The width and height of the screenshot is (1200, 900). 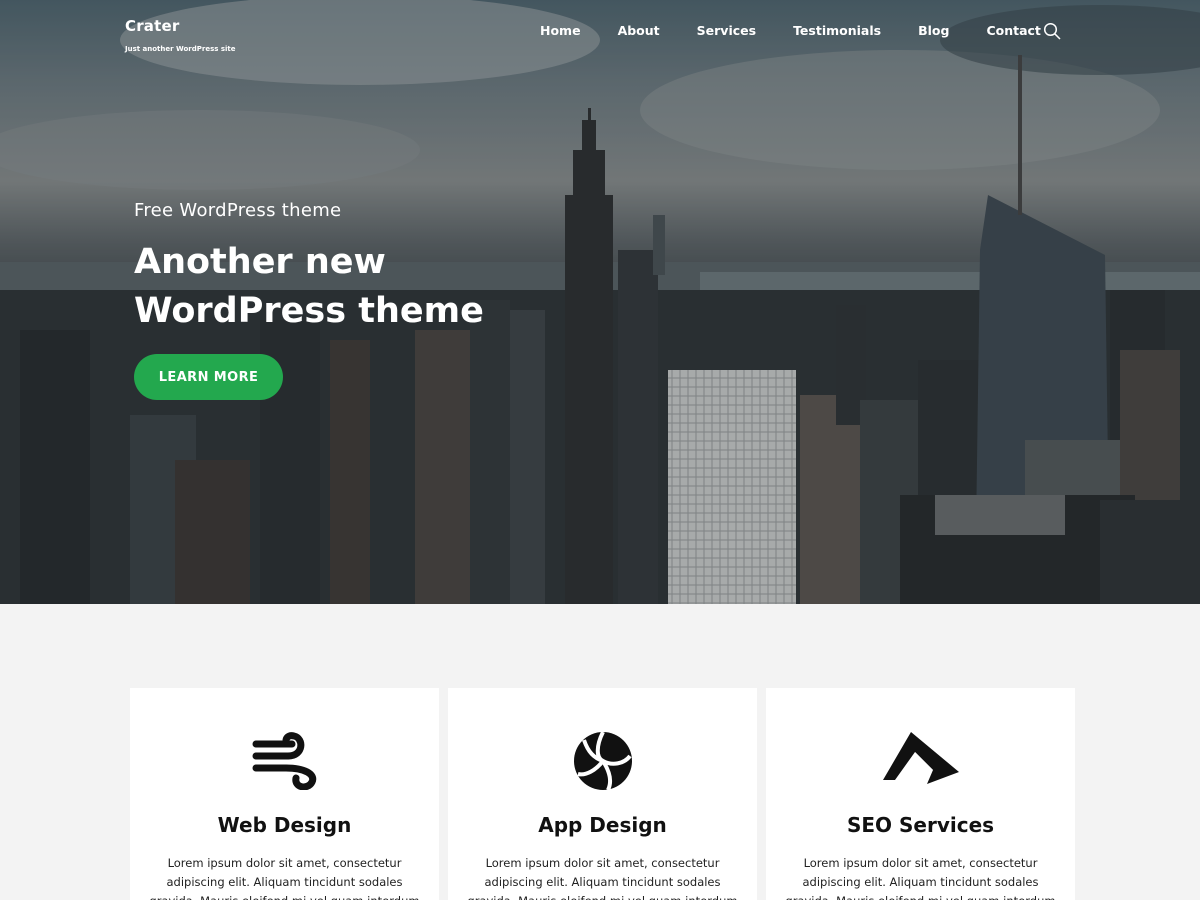 I want to click on site-title: Crater, so click(x=152, y=26).